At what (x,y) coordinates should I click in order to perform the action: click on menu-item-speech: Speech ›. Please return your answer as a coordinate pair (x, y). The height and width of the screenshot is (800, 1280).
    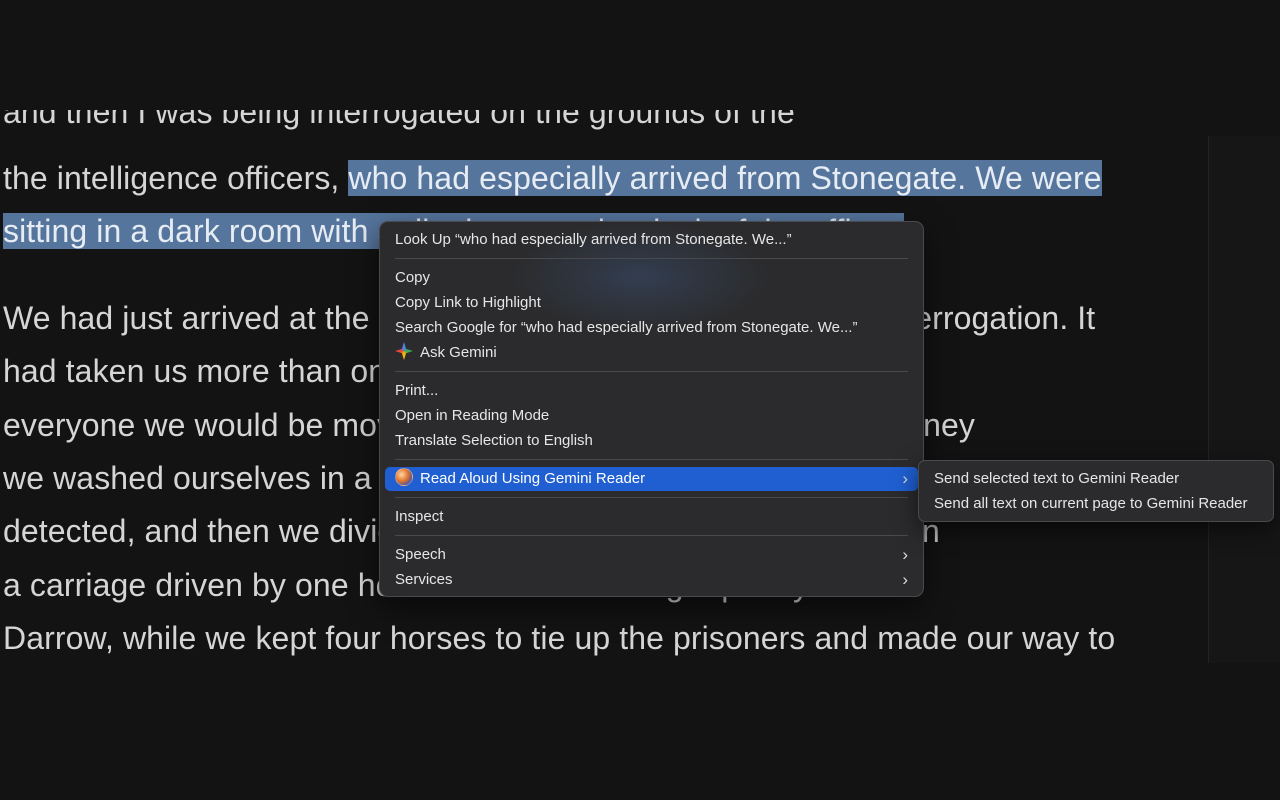
    Looking at the image, I should click on (651, 555).